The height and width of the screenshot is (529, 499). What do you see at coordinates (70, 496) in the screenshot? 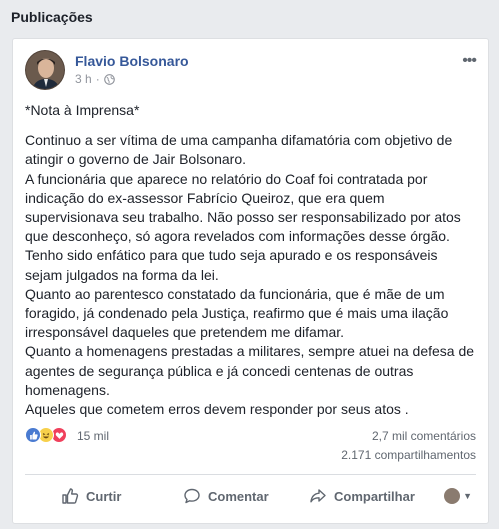
I see `thumbs-up-icon` at bounding box center [70, 496].